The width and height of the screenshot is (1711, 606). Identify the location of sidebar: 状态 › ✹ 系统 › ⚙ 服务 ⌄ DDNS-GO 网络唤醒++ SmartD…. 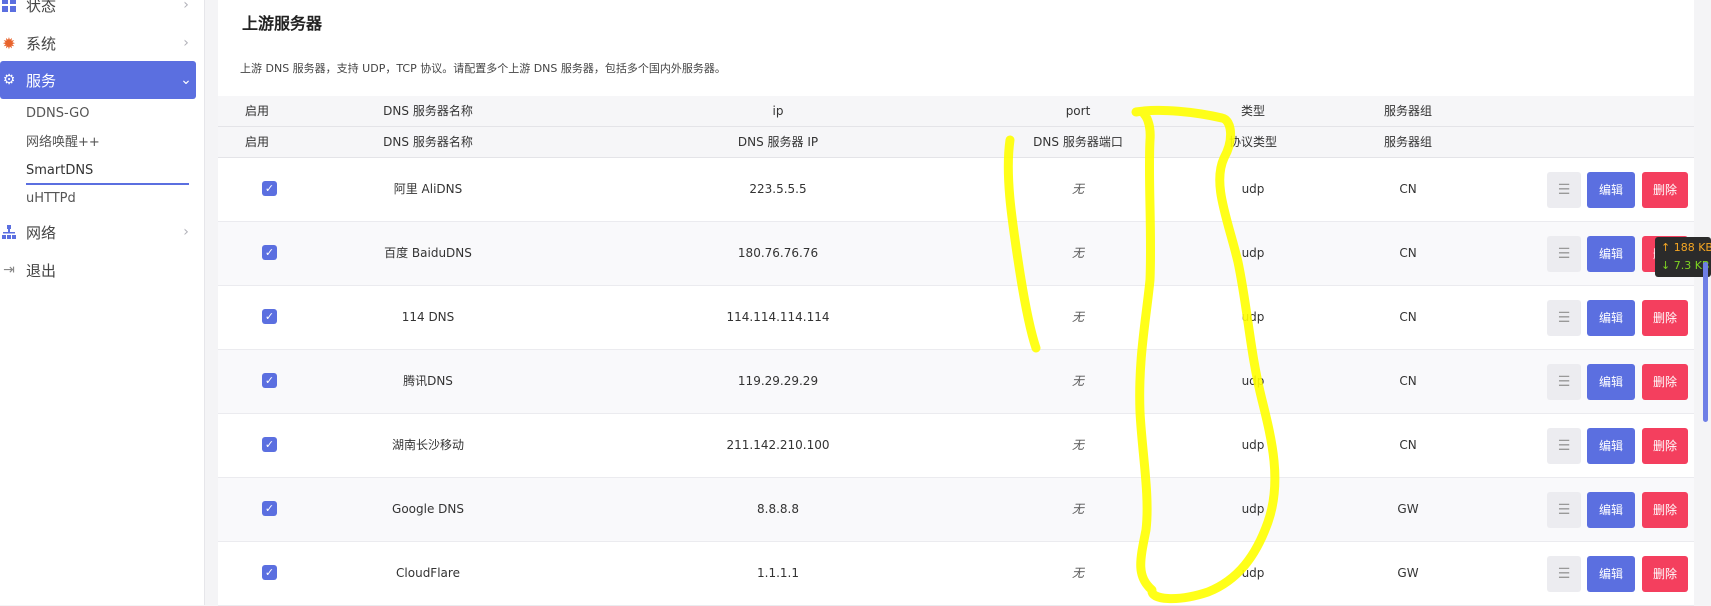
(102, 302).